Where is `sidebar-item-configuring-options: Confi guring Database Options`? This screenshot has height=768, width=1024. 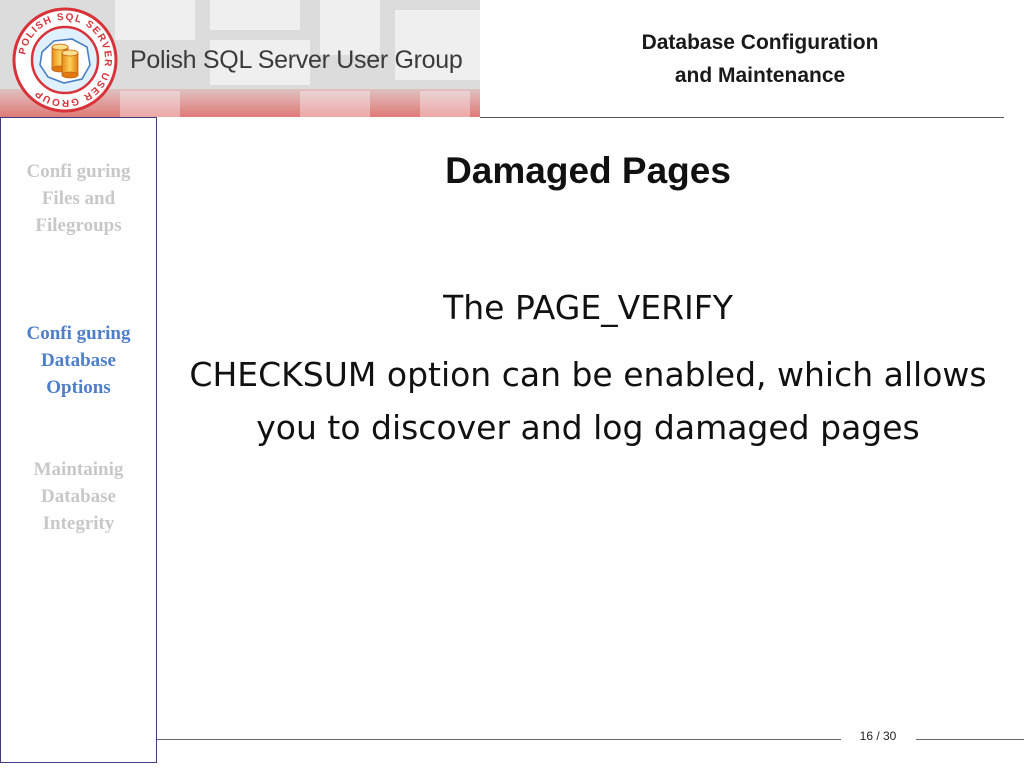 sidebar-item-configuring-options: Confi guring Database Options is located at coordinates (78, 360).